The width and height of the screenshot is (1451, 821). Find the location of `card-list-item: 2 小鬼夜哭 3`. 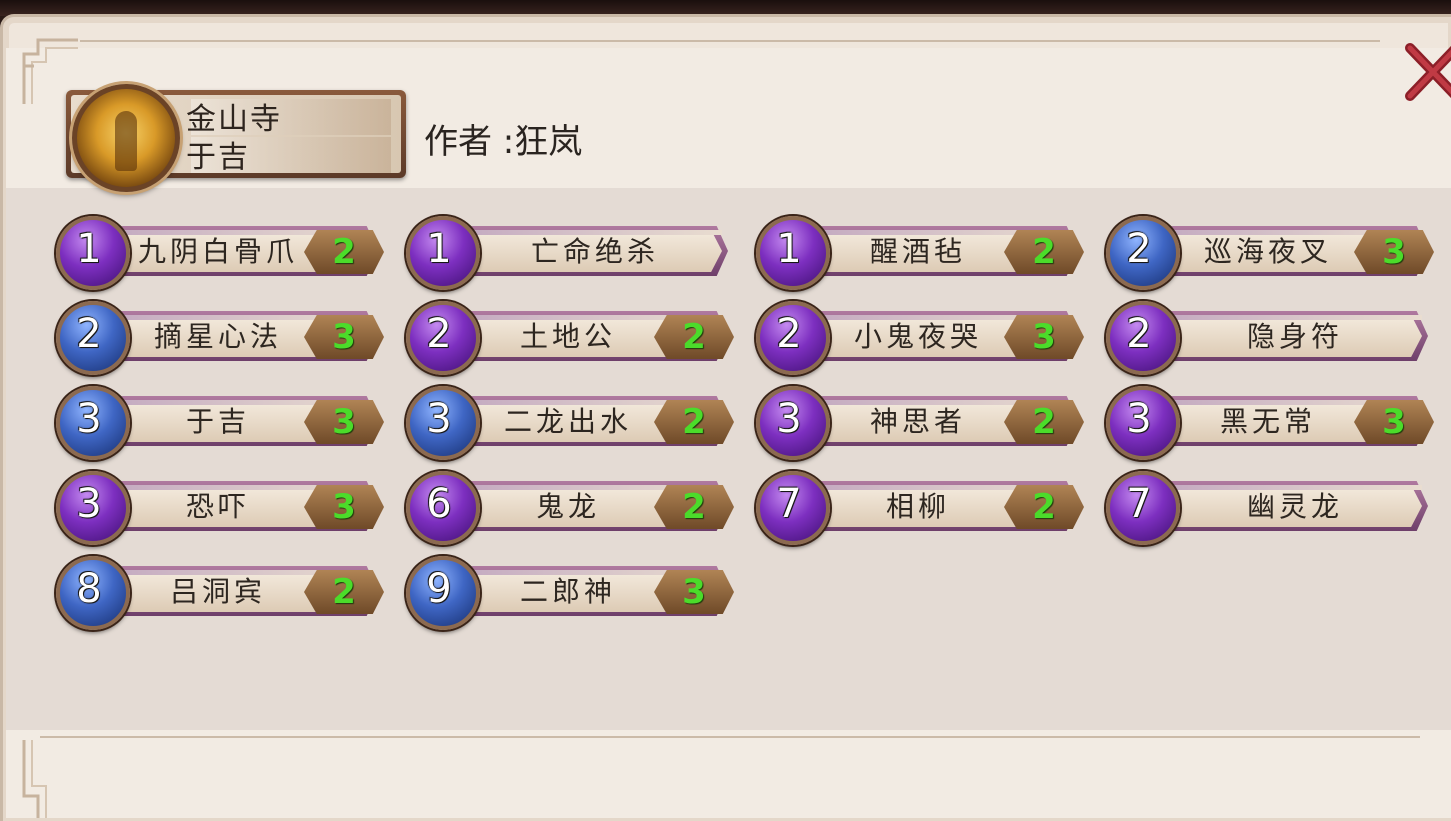

card-list-item: 2 小鬼夜哭 3 is located at coordinates (921, 338).